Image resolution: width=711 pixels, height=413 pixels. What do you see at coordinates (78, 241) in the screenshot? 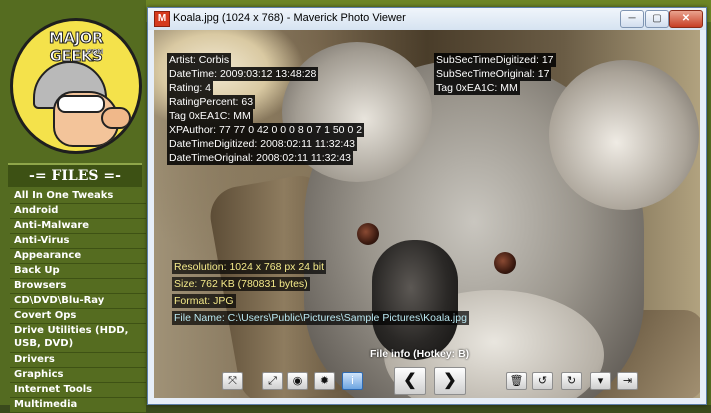
I see `sidebar-item-anti-virus: Anti-Virus` at bounding box center [78, 241].